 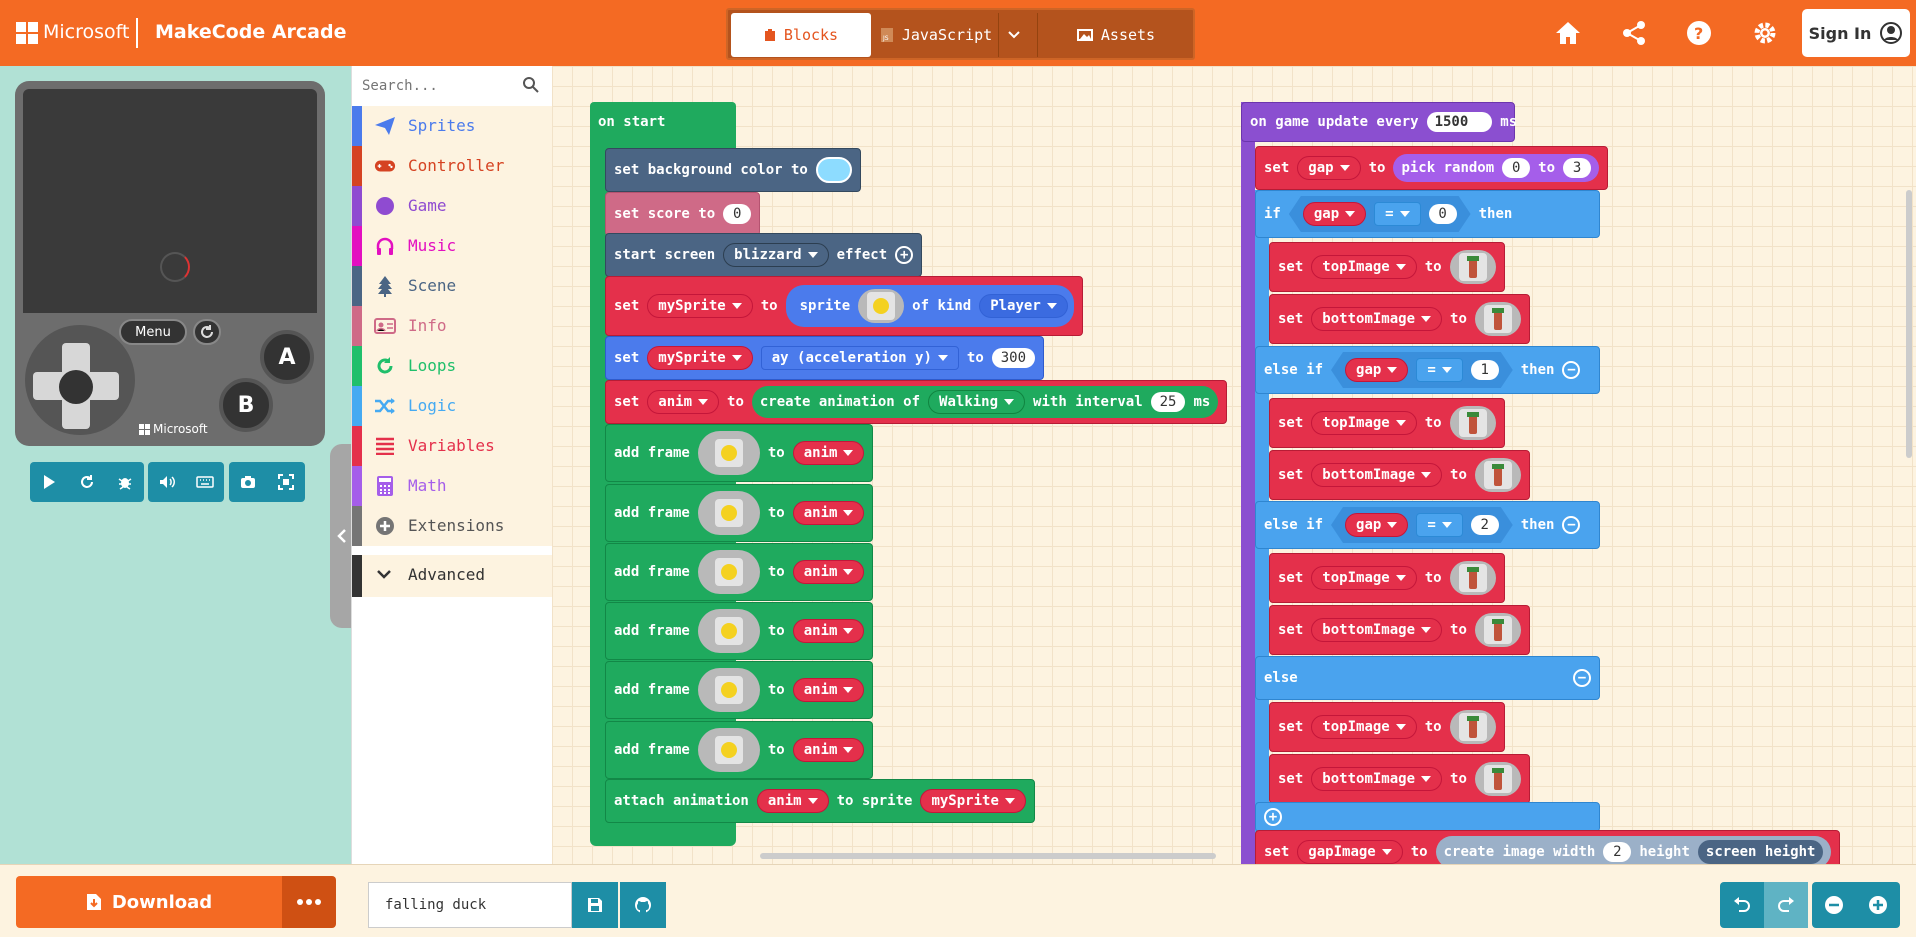 What do you see at coordinates (764, 255) in the screenshot?
I see `start-screen-effect-block: start screen blizzard effect +` at bounding box center [764, 255].